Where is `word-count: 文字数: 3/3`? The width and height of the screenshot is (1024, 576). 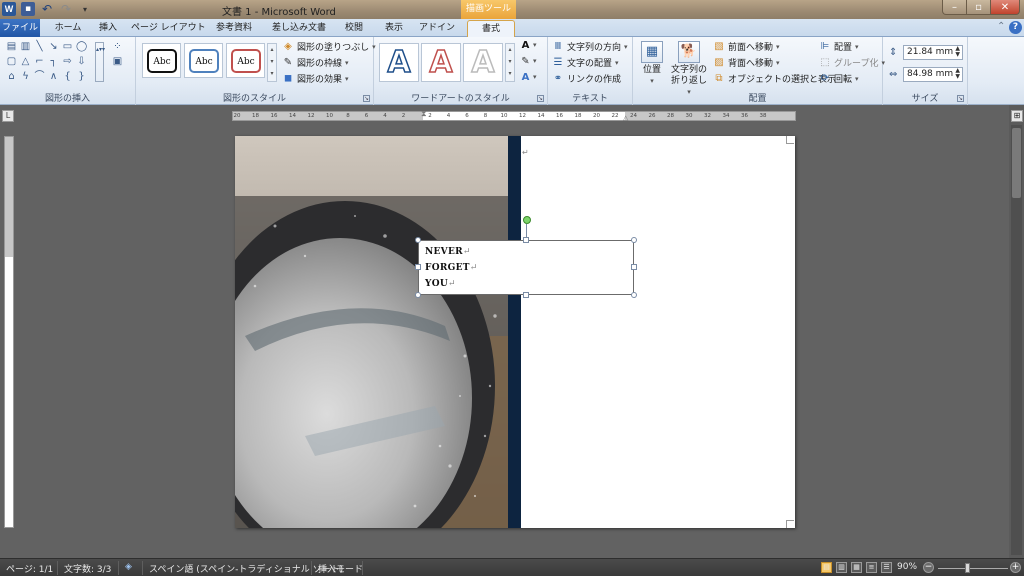 word-count: 文字数: 3/3 is located at coordinates (87, 568).